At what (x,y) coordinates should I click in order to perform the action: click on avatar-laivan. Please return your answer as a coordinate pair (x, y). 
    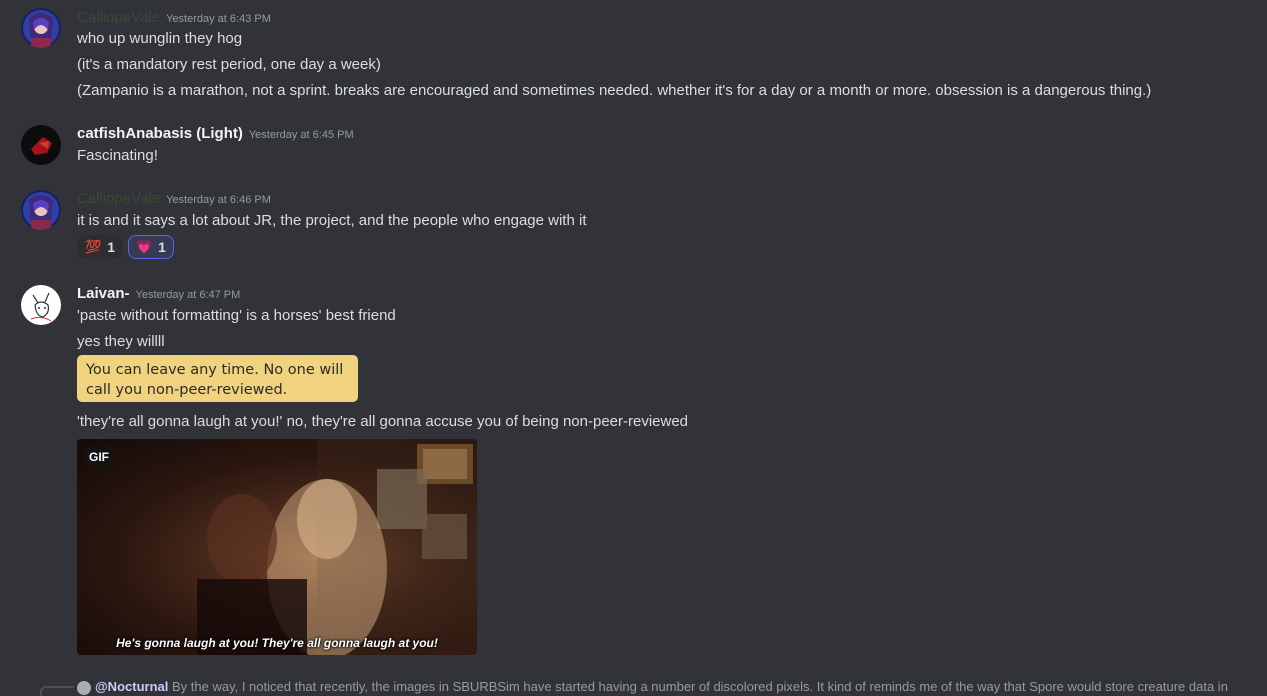
    Looking at the image, I should click on (41, 305).